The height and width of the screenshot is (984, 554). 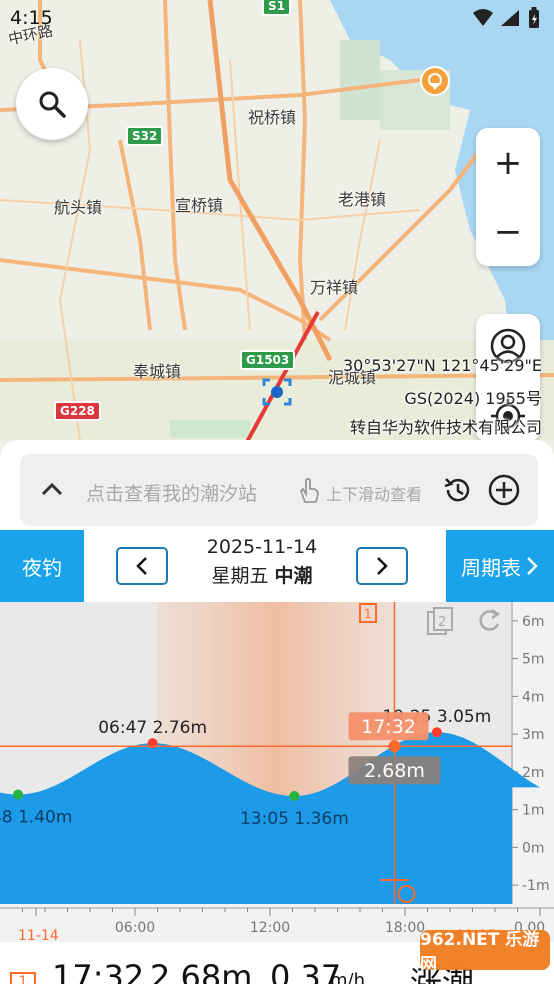 What do you see at coordinates (157, 371) in the screenshot?
I see `map-label-fengcheng: 奉城镇` at bounding box center [157, 371].